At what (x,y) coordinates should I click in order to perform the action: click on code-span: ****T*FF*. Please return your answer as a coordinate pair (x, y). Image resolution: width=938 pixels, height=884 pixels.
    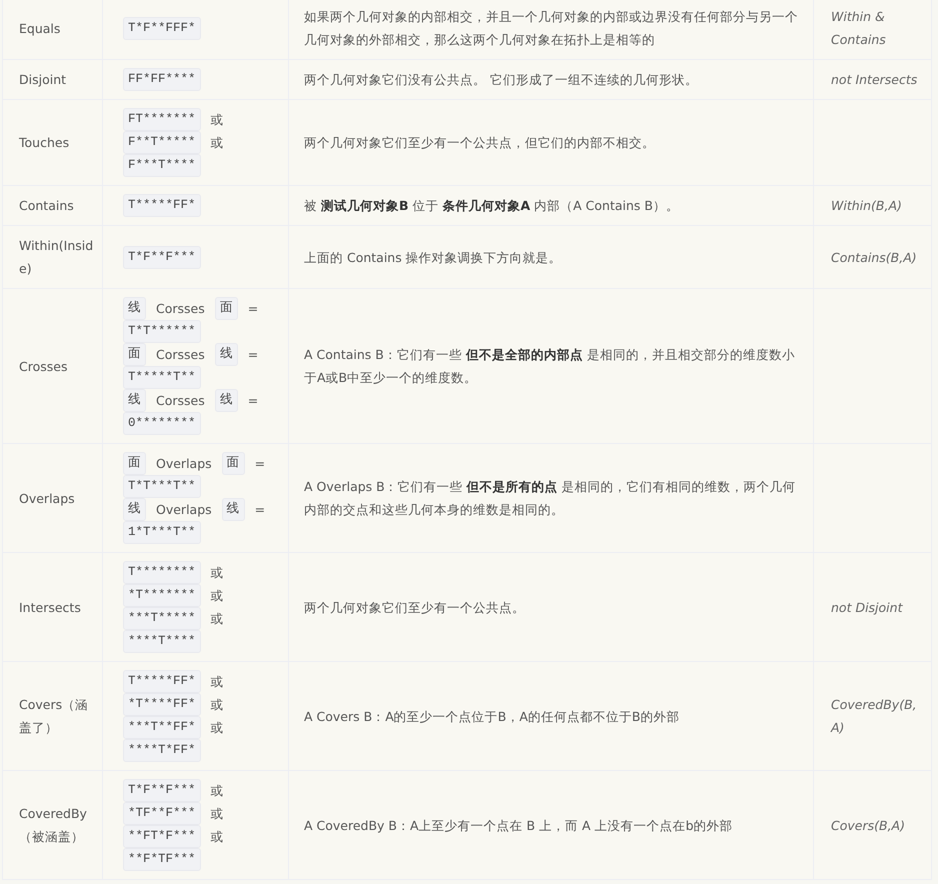
    Looking at the image, I should click on (162, 750).